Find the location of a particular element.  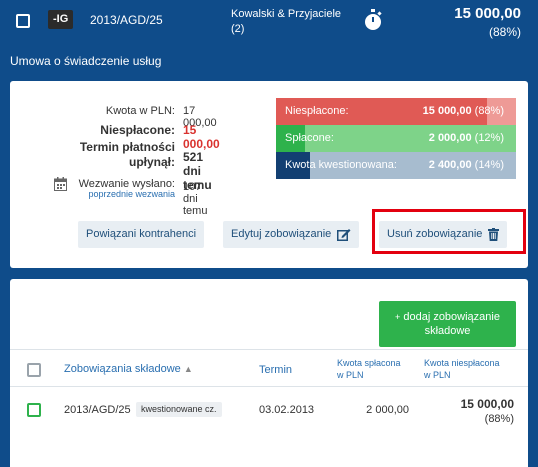

bar-value: 15 000,00 (88%) is located at coordinates (463, 111).